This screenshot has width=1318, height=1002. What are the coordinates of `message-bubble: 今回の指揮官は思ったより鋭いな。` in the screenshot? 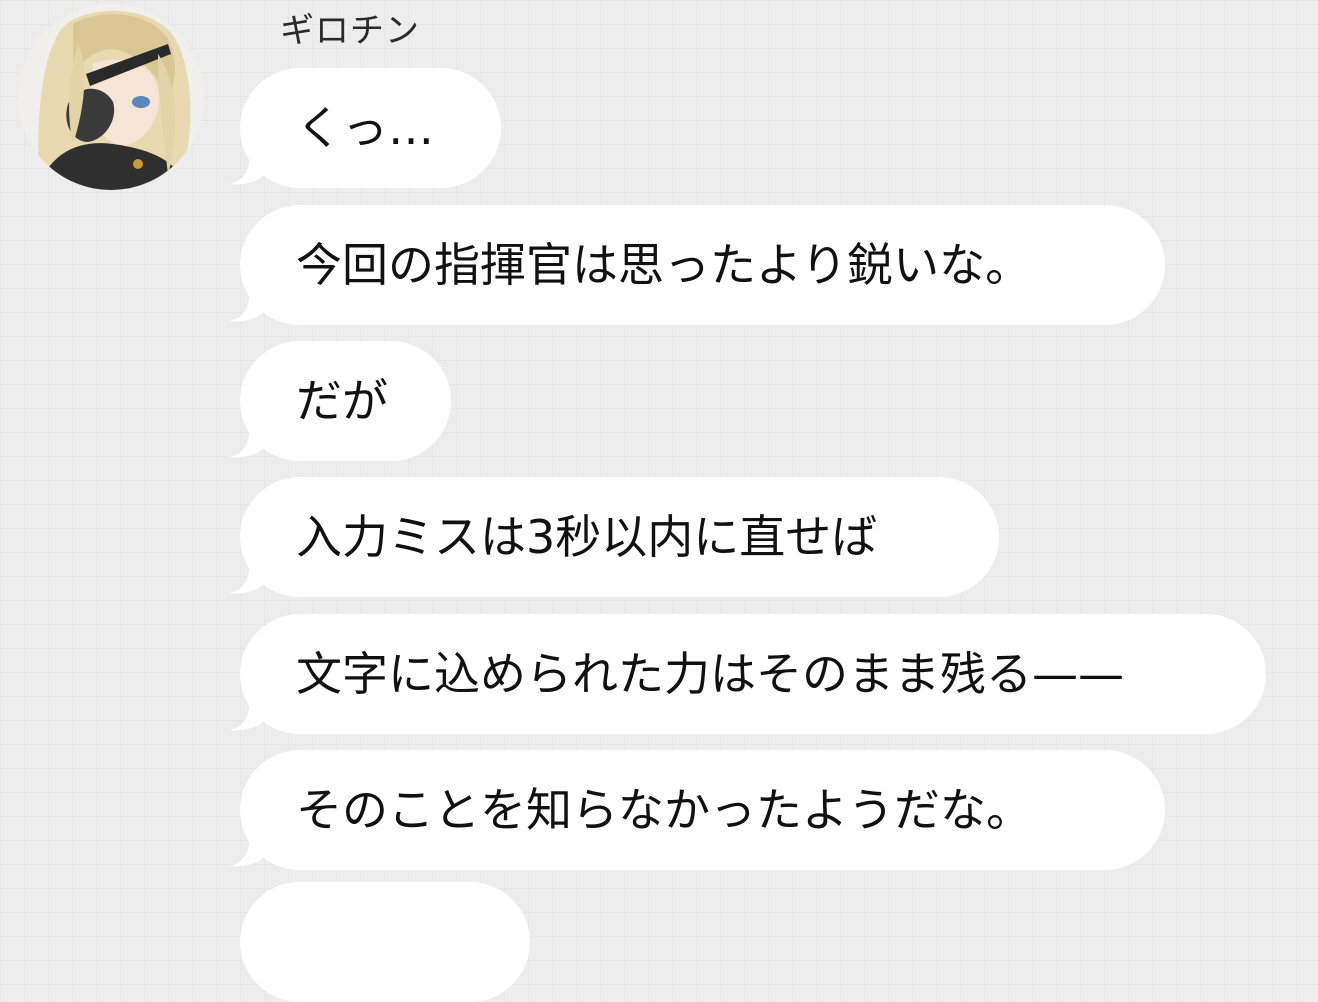 It's located at (696, 265).